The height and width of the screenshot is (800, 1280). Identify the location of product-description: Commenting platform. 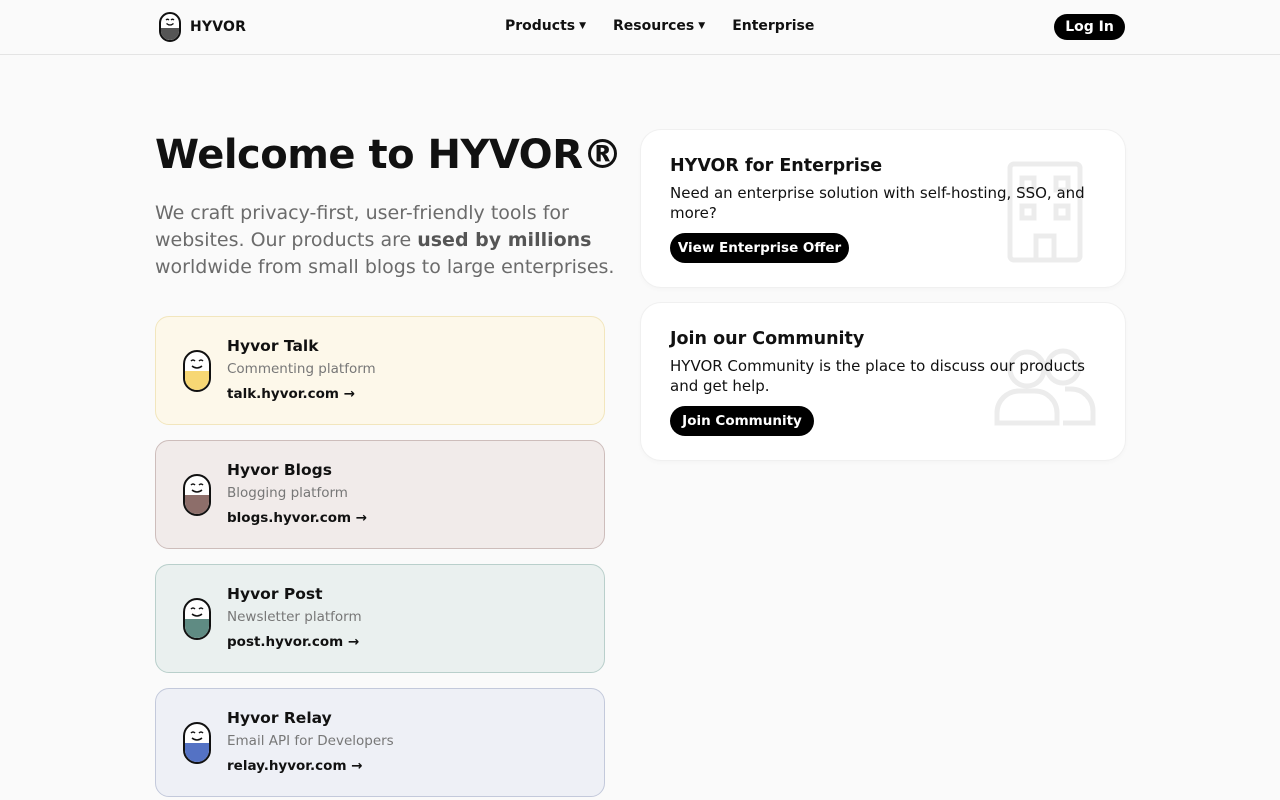
(301, 369).